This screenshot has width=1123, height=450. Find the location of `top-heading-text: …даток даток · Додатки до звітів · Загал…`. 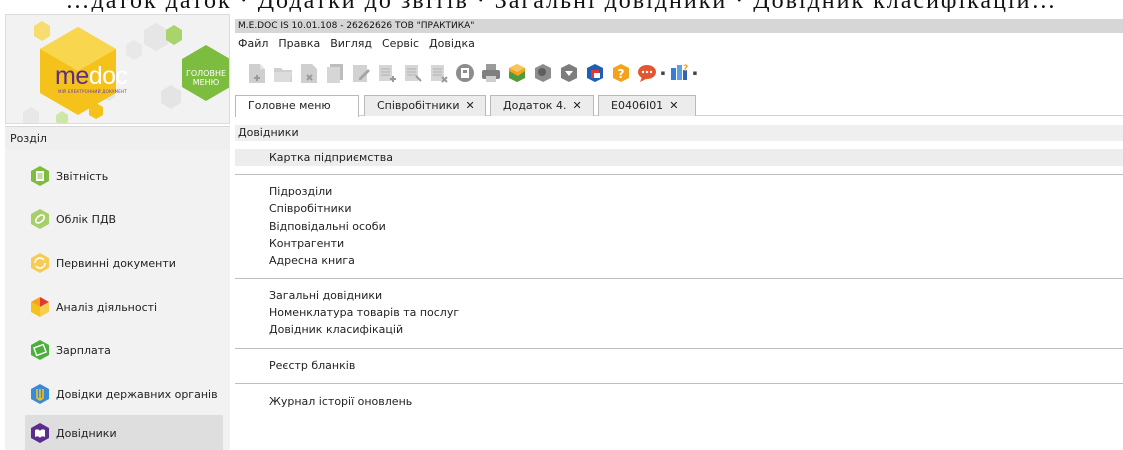

top-heading-text: …даток даток · Додатки до звітів · Загал… is located at coordinates (561, 6).